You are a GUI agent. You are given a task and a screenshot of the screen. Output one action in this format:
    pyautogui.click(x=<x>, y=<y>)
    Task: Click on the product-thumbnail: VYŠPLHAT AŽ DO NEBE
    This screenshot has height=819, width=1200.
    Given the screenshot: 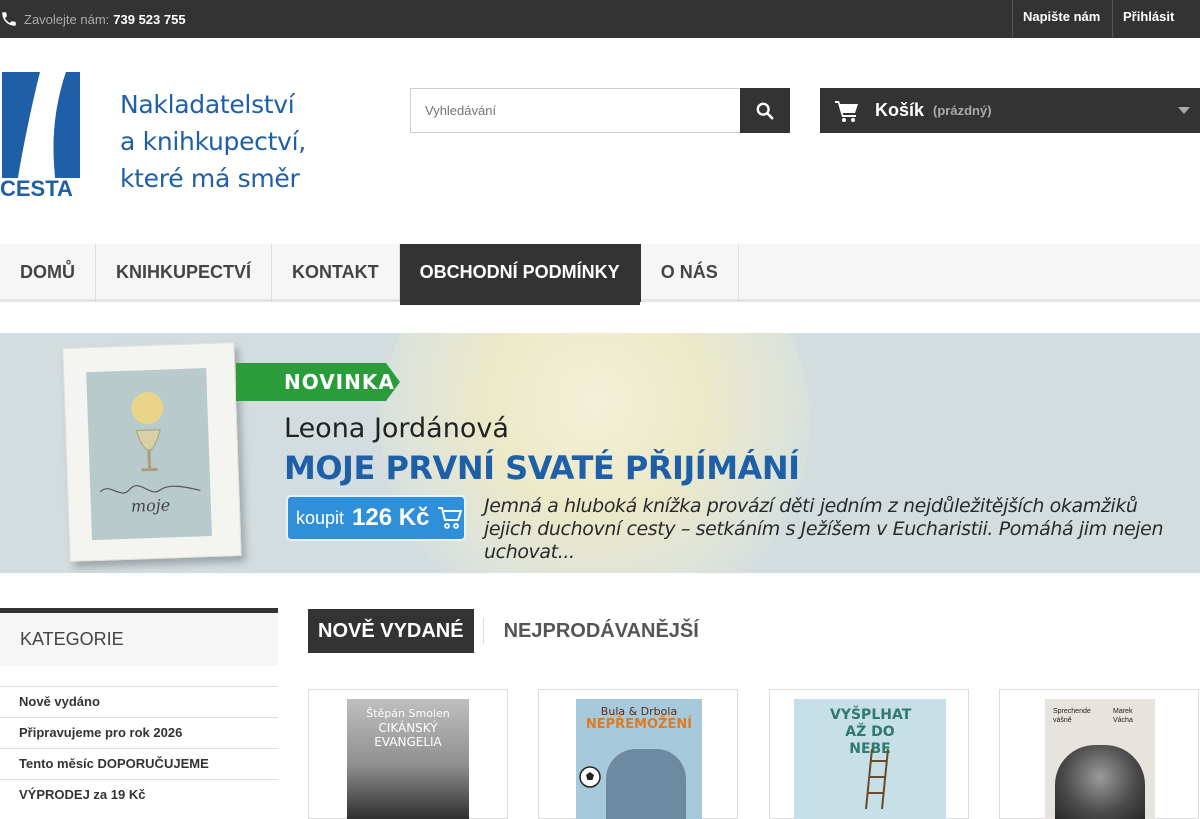 What is the action you would take?
    pyautogui.click(x=870, y=759)
    